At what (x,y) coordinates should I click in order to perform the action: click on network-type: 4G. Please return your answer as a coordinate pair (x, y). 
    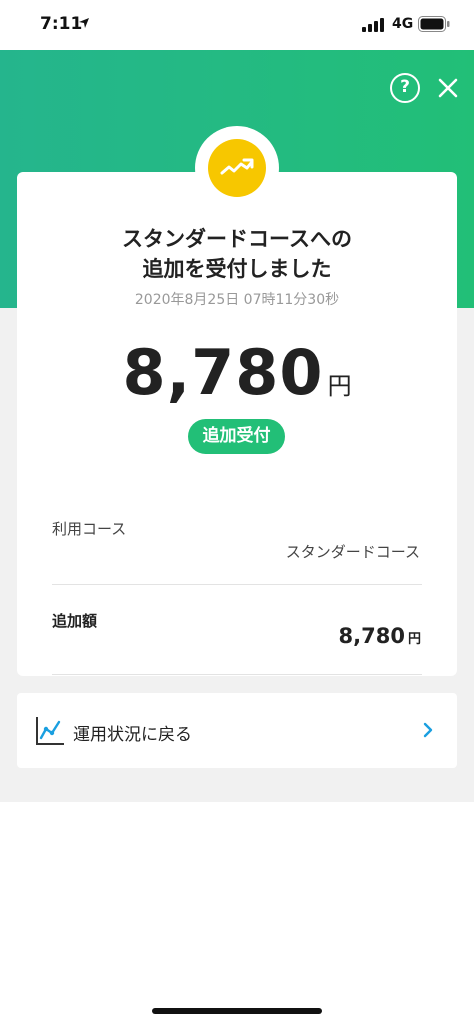
    Looking at the image, I should click on (403, 24).